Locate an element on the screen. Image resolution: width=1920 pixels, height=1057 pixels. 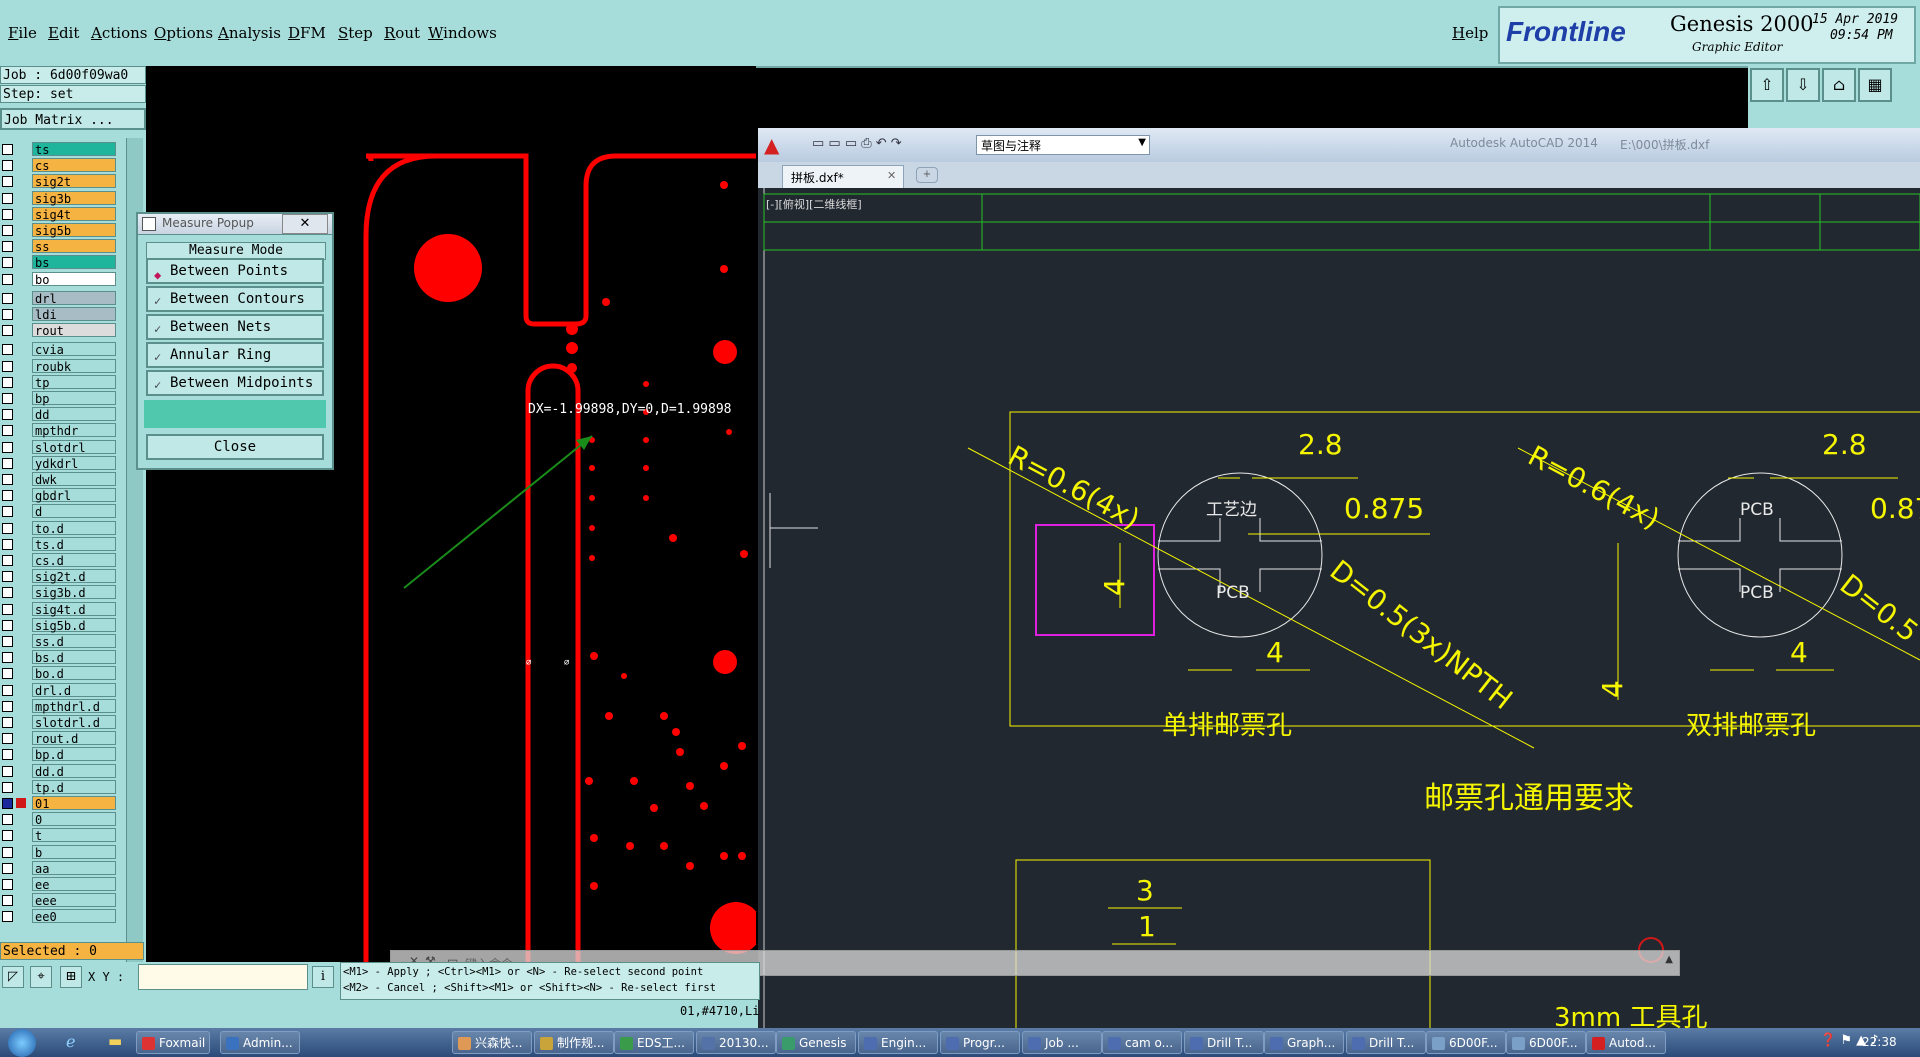
layer-row: ldi is located at coordinates (59, 314).